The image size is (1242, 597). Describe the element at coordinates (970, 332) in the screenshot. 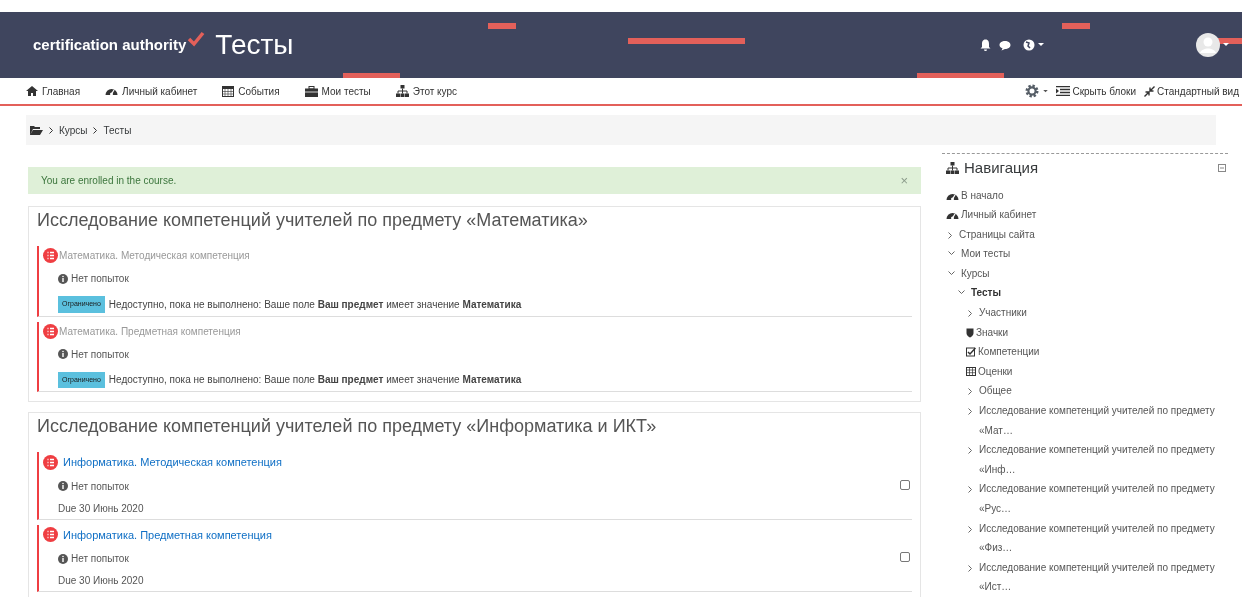

I see `shield-icon` at that location.